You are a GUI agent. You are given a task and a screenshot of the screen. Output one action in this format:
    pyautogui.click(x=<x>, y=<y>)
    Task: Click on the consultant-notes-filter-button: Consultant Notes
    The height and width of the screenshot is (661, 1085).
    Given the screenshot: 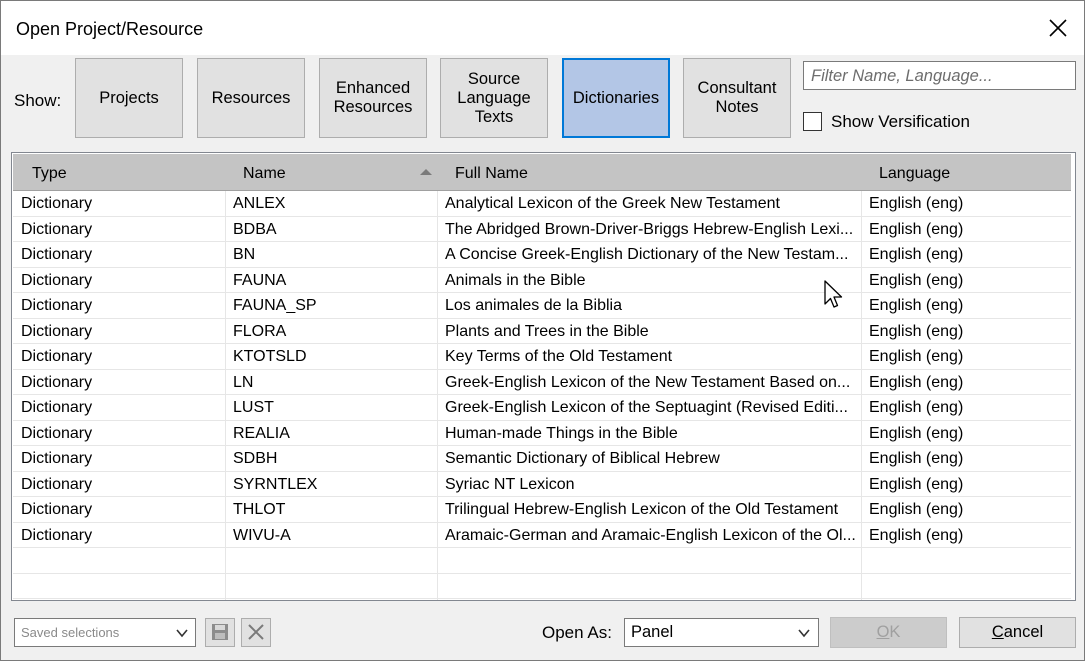 What is the action you would take?
    pyautogui.click(x=737, y=98)
    